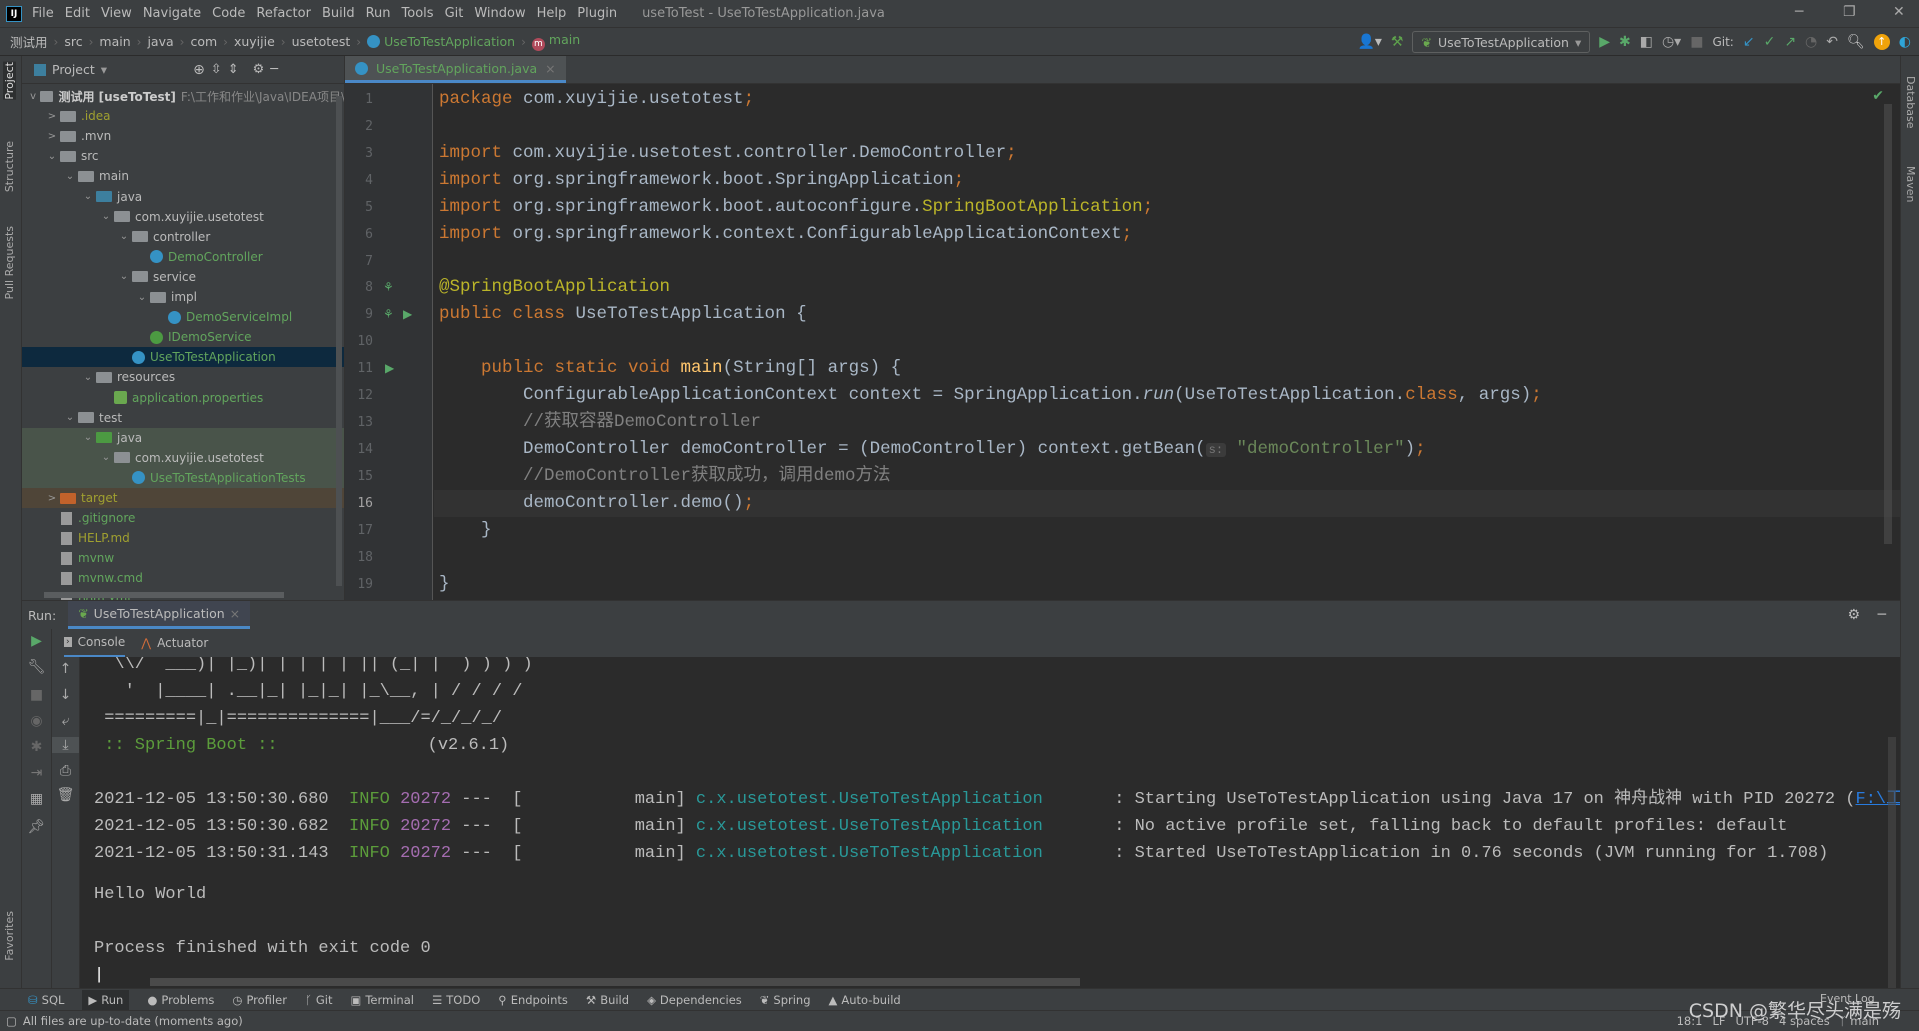  What do you see at coordinates (1888, 324) in the screenshot?
I see `editor-scrollbar` at bounding box center [1888, 324].